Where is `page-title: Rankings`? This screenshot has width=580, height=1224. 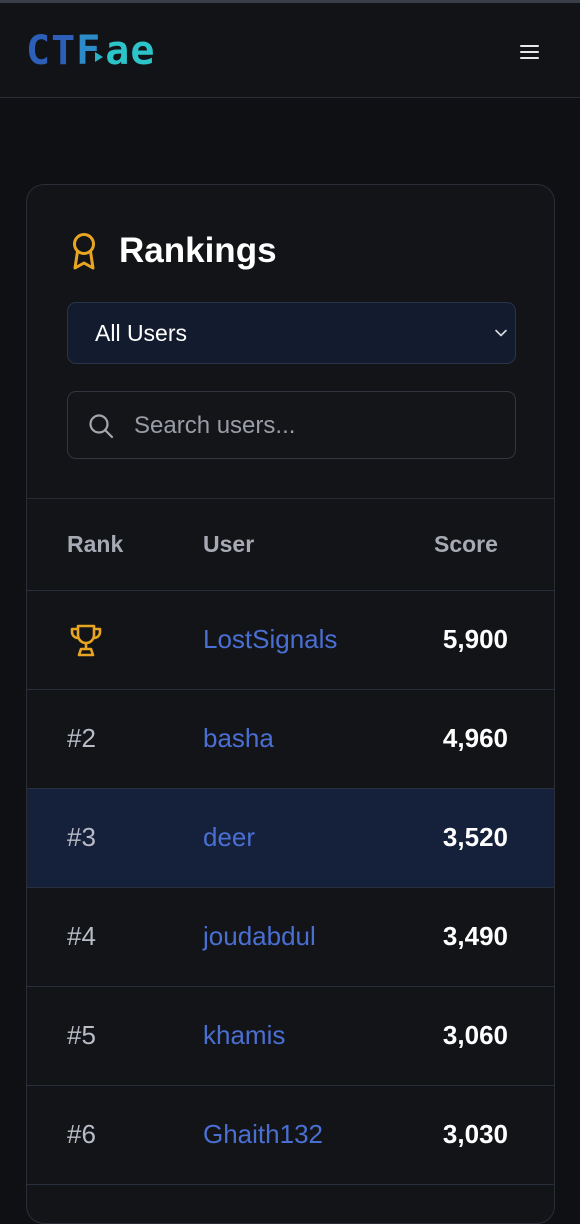
page-title: Rankings is located at coordinates (198, 250).